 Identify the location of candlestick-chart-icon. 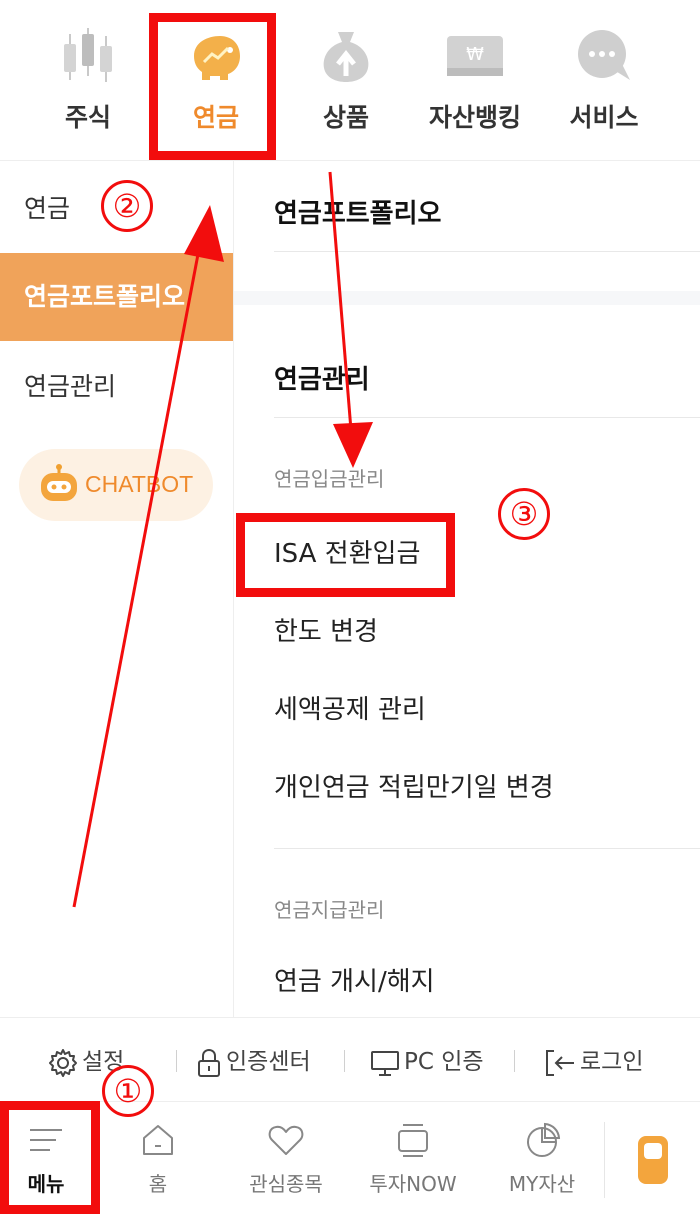
(88, 55).